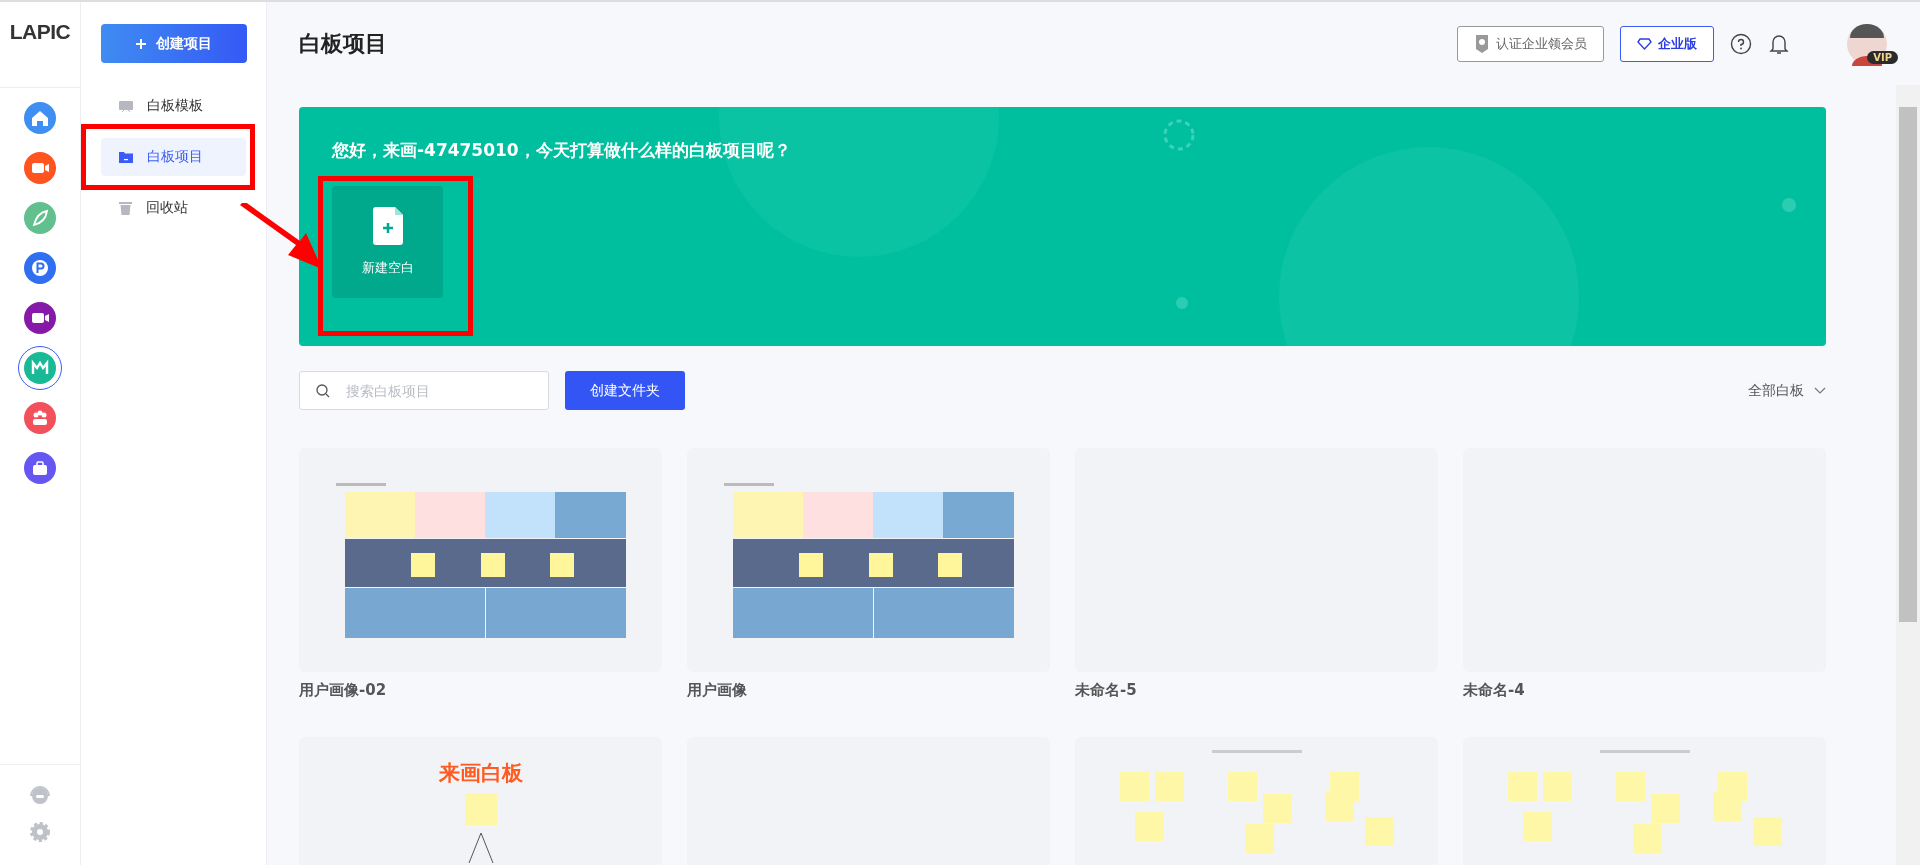 The width and height of the screenshot is (1920, 865). What do you see at coordinates (141, 43) in the screenshot?
I see `plus-icon` at bounding box center [141, 43].